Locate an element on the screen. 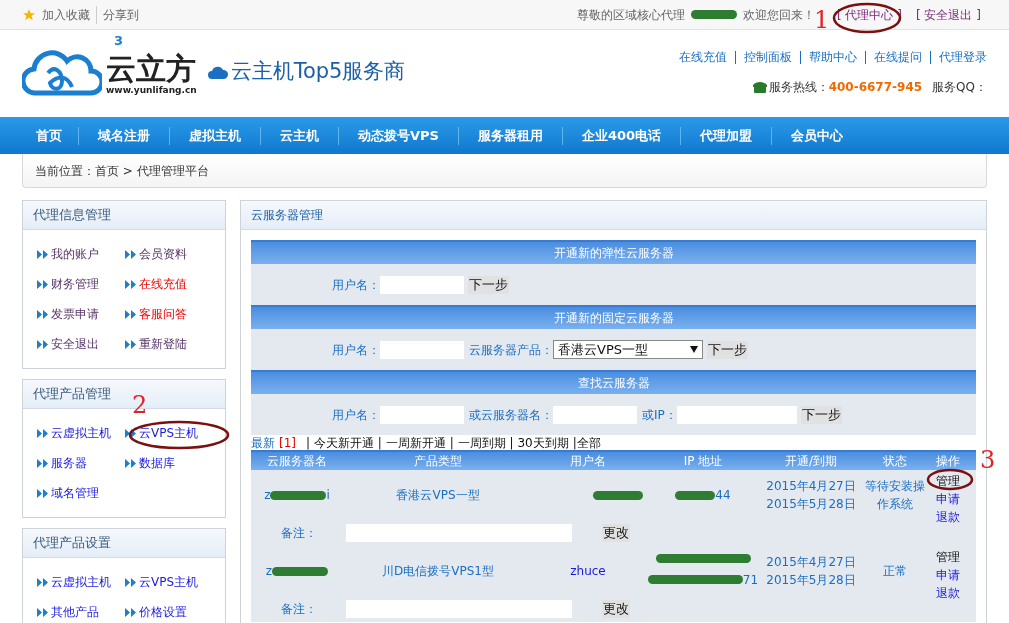 Image resolution: width=1009 pixels, height=623 pixels. top-link: 分享到 is located at coordinates (117, 14).